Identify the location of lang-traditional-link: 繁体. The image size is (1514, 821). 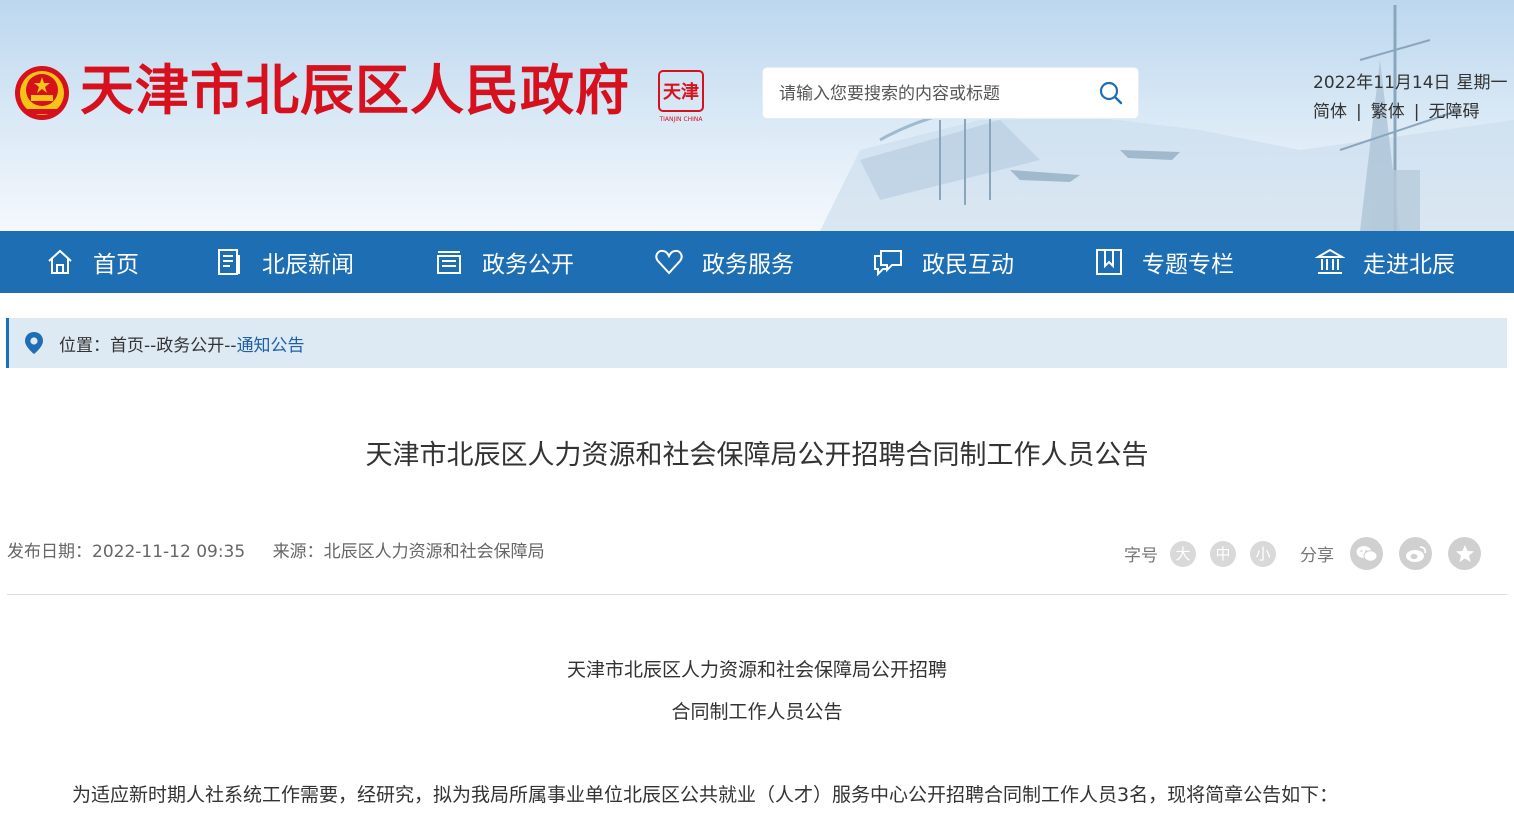
(1388, 112).